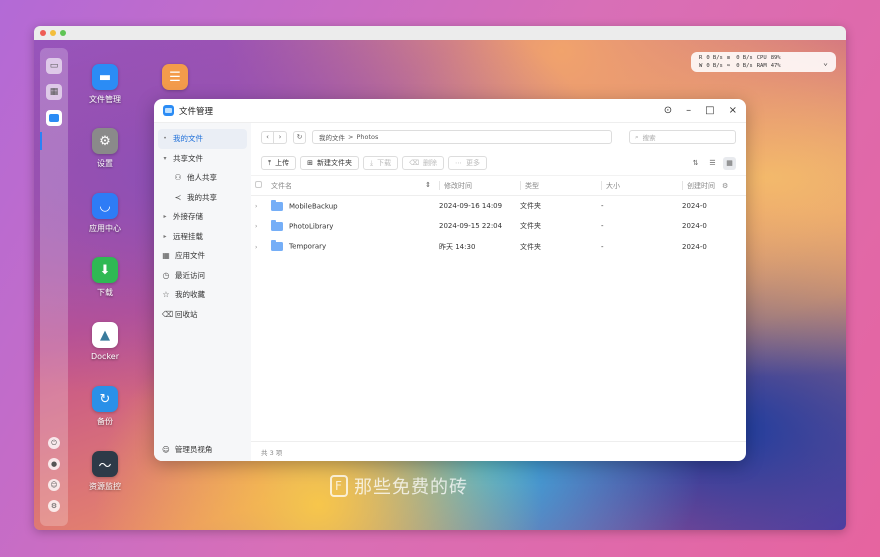  I want to click on column-header-created: 创建时间, so click(698, 185).